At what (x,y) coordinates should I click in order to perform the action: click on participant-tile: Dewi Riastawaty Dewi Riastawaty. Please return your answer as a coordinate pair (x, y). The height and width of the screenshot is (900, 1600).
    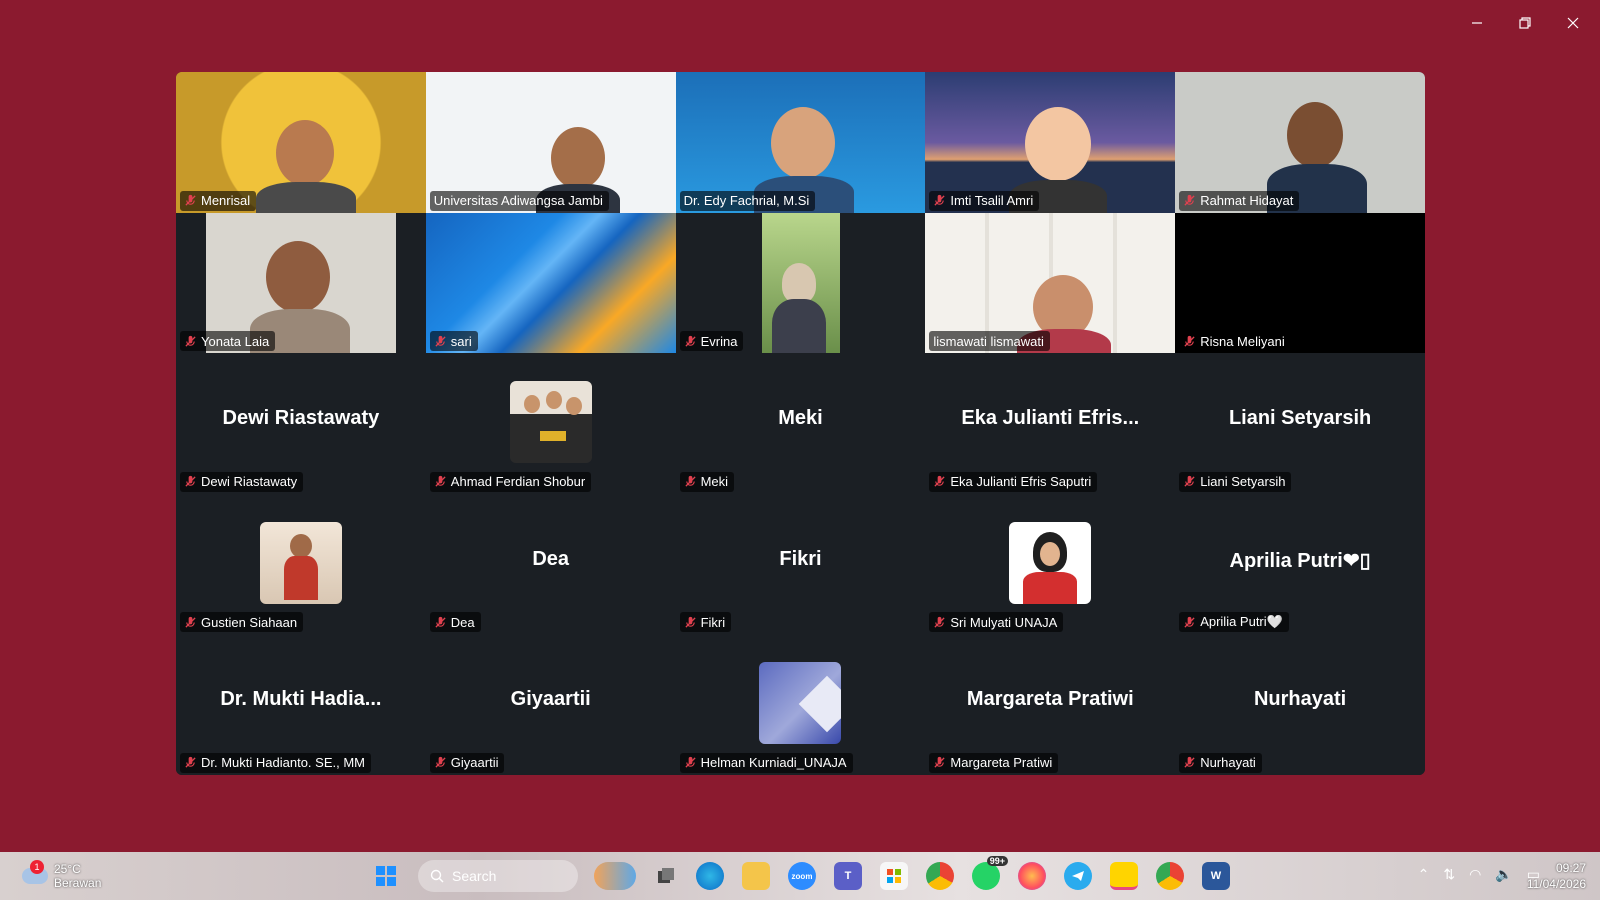
    Looking at the image, I should click on (301, 423).